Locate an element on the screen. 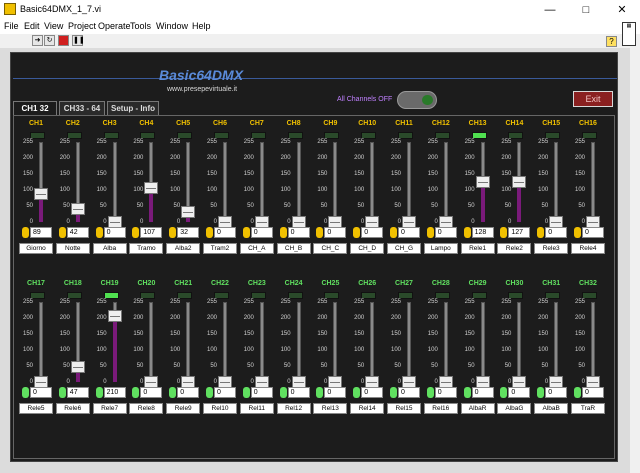 This screenshot has height=473, width=640. tab-setup-info: Setup - Info is located at coordinates (133, 108).